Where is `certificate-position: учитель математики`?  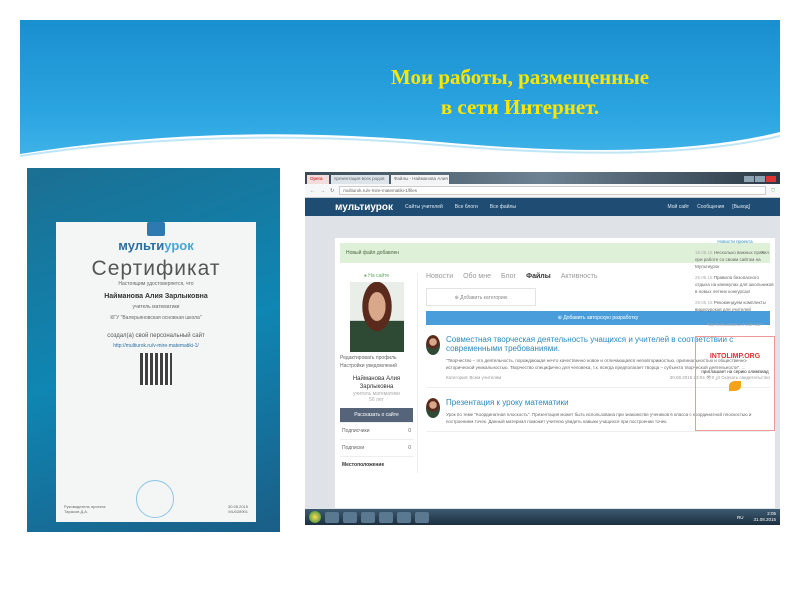 certificate-position: учитель математики is located at coordinates (156, 307).